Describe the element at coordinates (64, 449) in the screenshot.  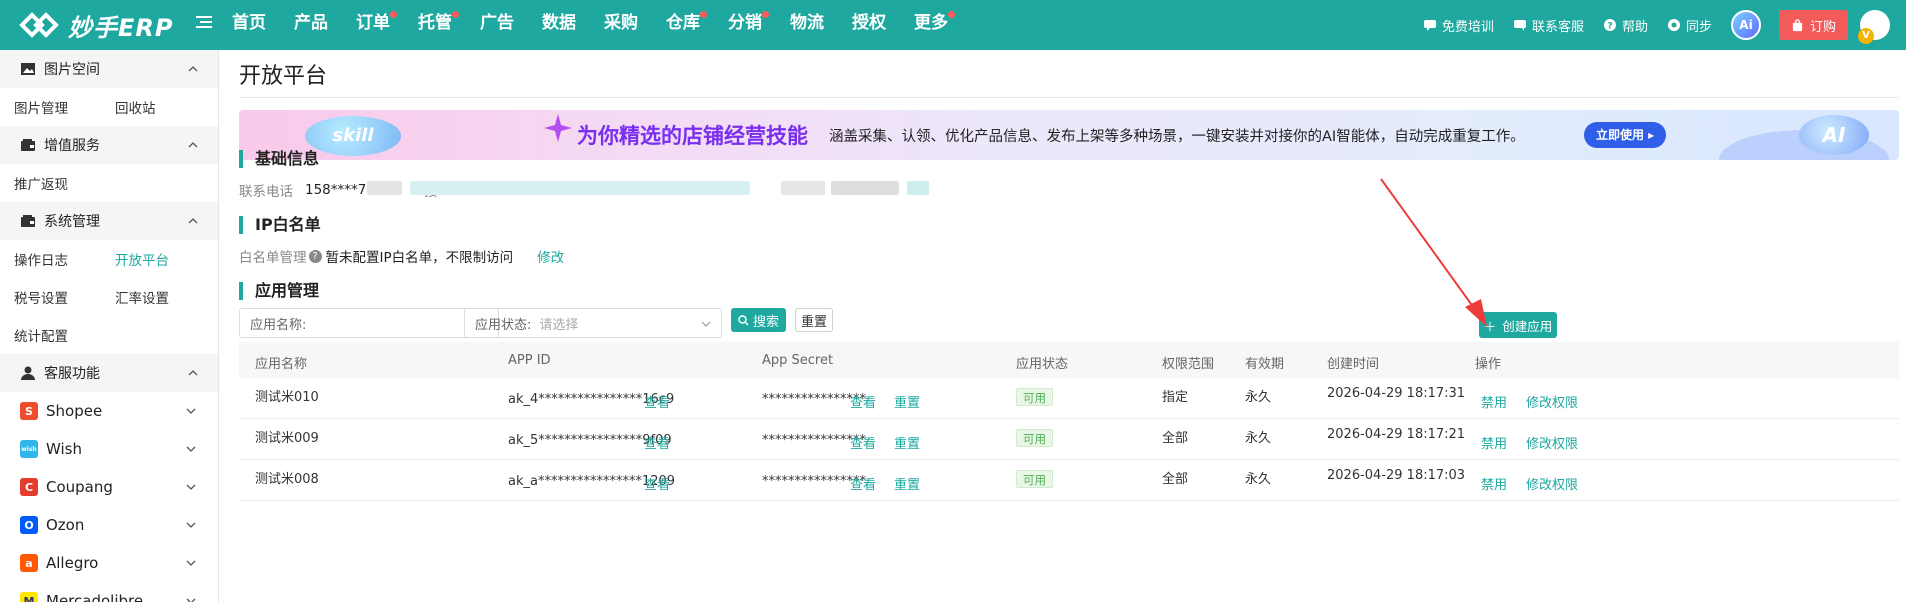
I see `platform-name: Wish` at that location.